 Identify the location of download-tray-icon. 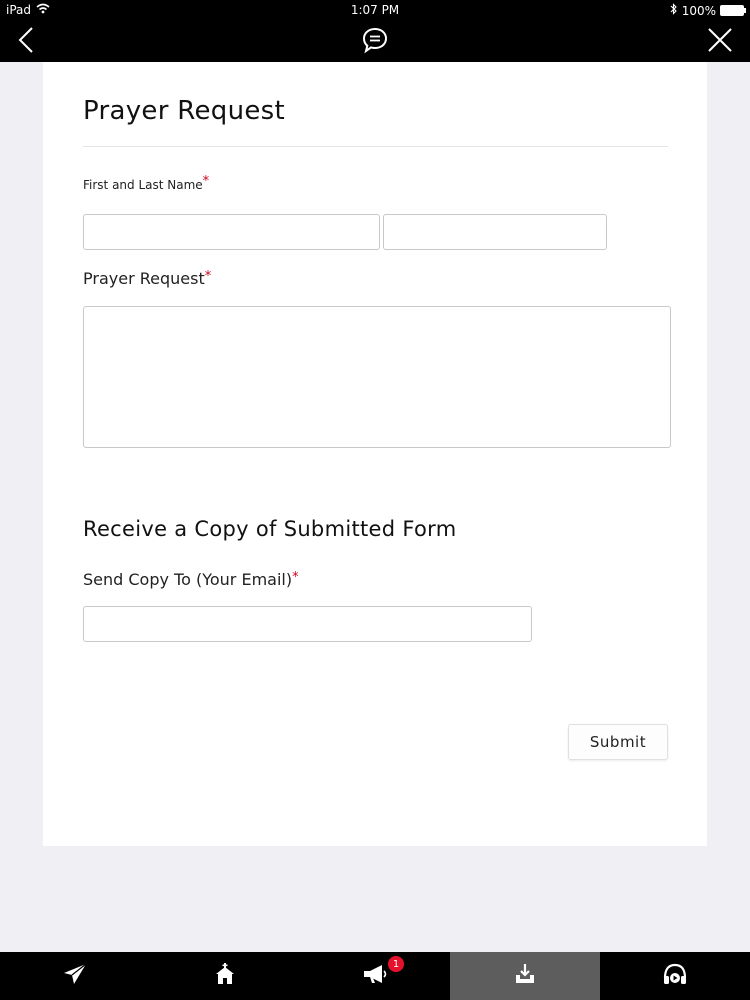
(525, 976).